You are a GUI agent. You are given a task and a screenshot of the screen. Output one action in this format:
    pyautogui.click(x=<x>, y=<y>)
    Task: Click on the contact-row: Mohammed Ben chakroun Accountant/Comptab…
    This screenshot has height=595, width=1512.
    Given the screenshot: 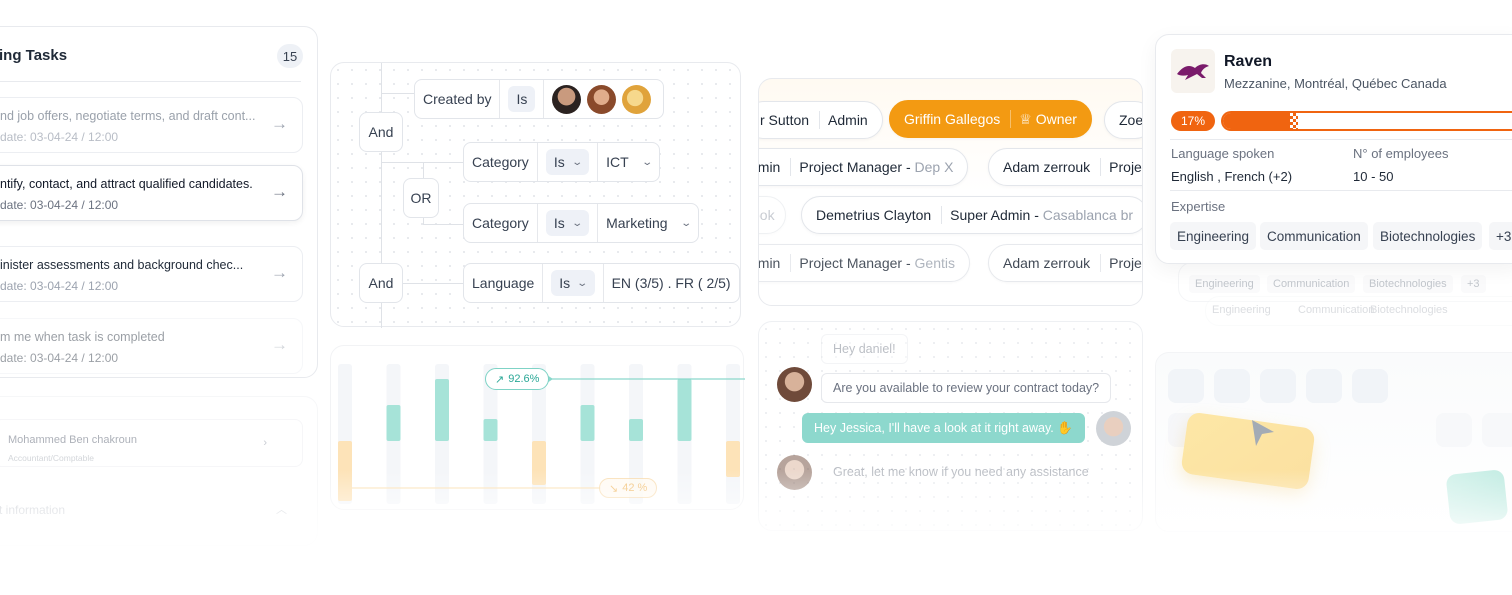 What is the action you would take?
    pyautogui.click(x=151, y=443)
    